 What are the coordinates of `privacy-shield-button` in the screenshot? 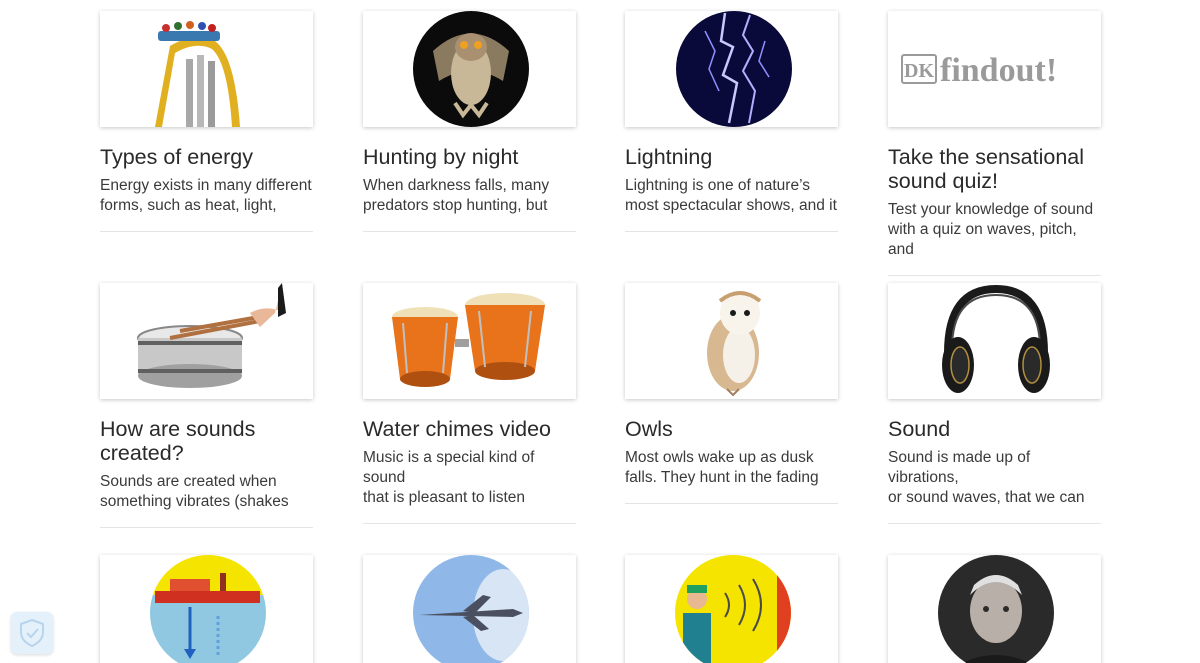 It's located at (32, 633).